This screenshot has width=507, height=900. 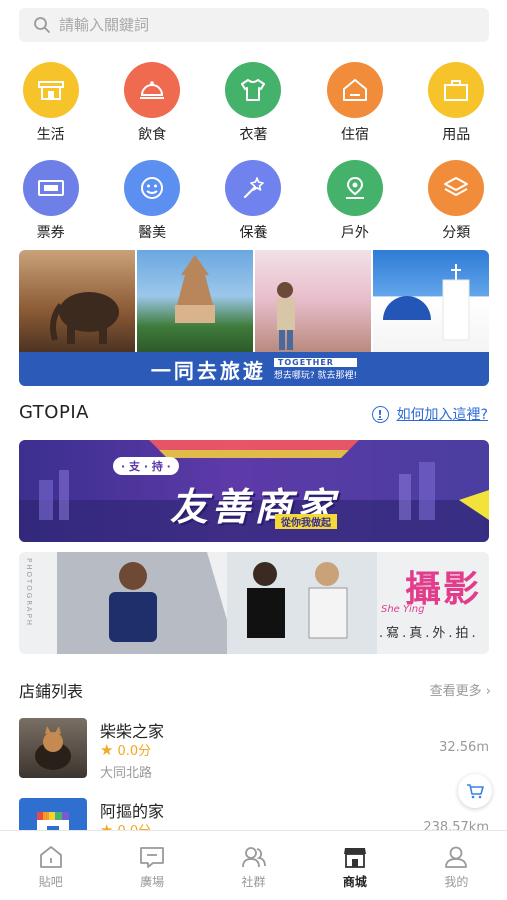 What do you see at coordinates (315, 375) in the screenshot?
I see `travel-banner-subtitle: 想去哪玩? 就去那裡!` at bounding box center [315, 375].